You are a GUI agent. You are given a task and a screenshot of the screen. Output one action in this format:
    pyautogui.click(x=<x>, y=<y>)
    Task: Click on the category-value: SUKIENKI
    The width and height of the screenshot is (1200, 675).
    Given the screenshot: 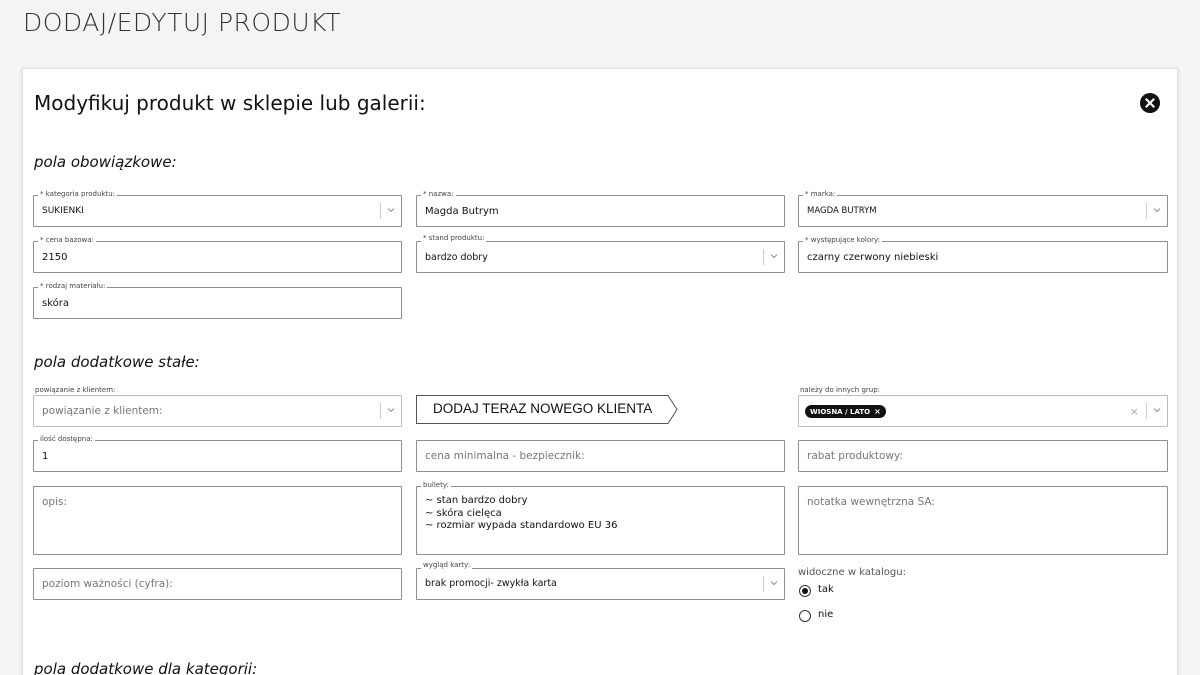 What is the action you would take?
    pyautogui.click(x=63, y=211)
    